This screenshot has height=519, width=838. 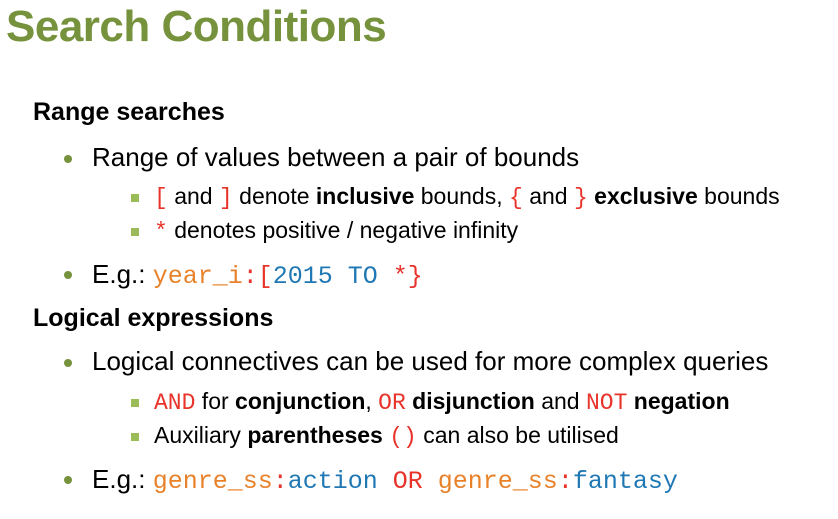 What do you see at coordinates (225, 198) in the screenshot?
I see `inclusive-close-bracket: ]` at bounding box center [225, 198].